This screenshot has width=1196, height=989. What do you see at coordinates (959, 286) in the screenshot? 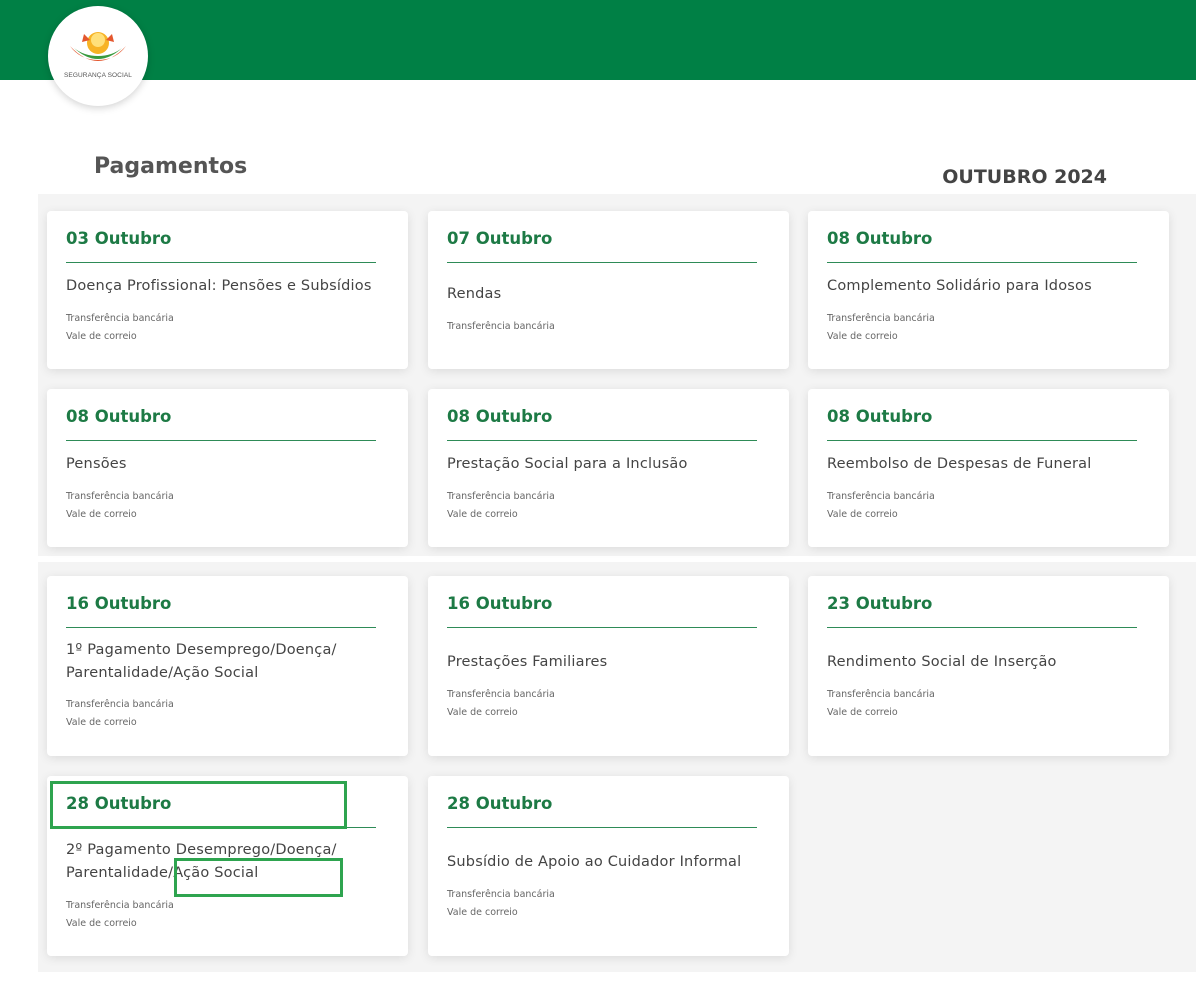
I see `payment-title: Complemento Solidário para Idosos` at bounding box center [959, 286].